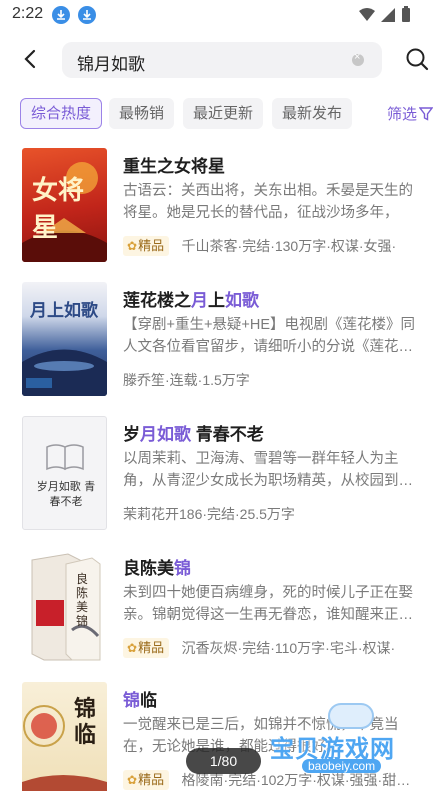 This screenshot has height=791, width=445. I want to click on tab-newest: 最新发布, so click(312, 113).